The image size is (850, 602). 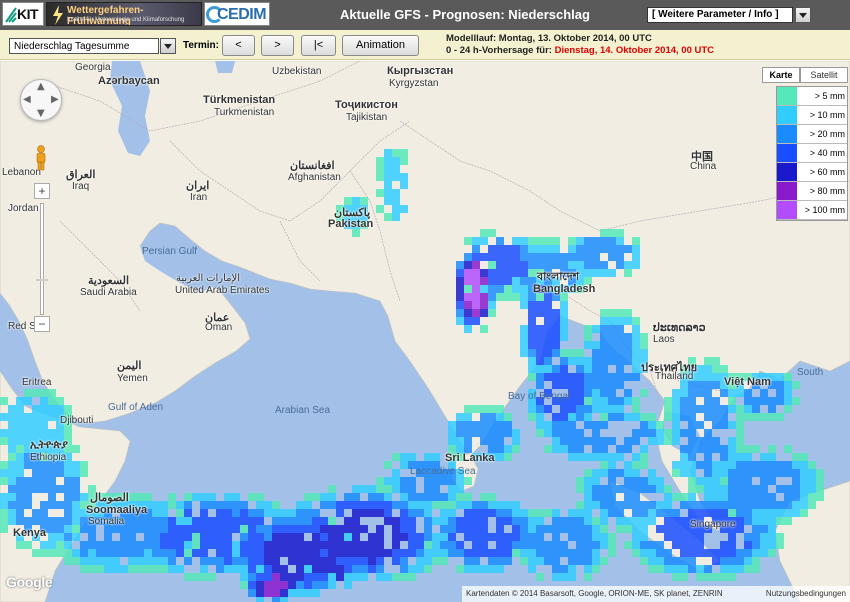 What do you see at coordinates (42, 324) in the screenshot?
I see `zoom-out-button: −` at bounding box center [42, 324].